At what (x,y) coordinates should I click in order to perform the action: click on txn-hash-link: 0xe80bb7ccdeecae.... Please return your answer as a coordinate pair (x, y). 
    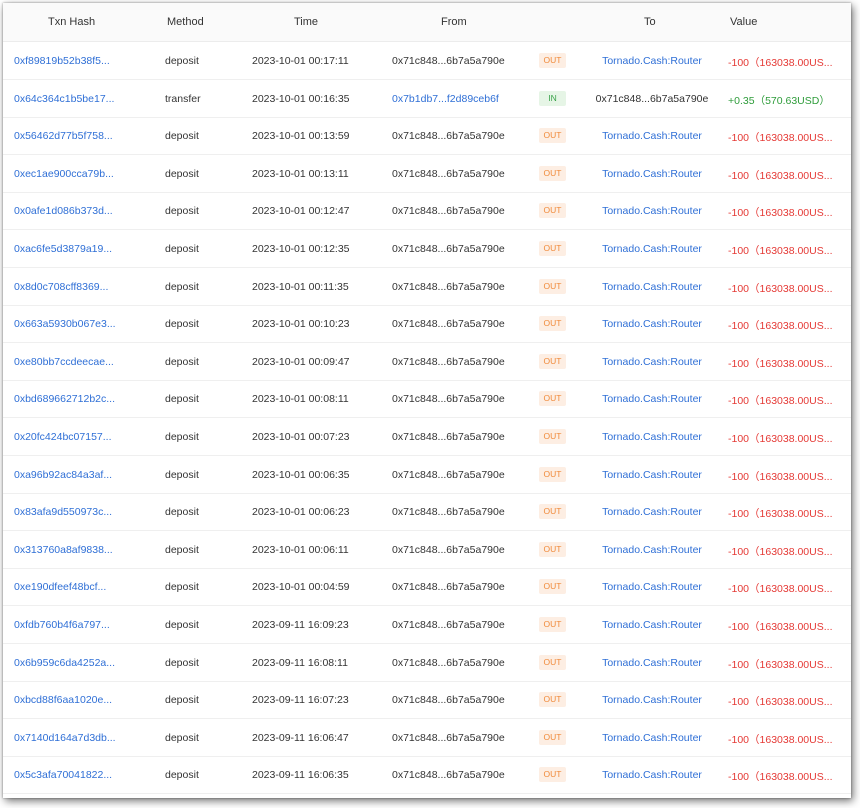
    Looking at the image, I should click on (76, 362).